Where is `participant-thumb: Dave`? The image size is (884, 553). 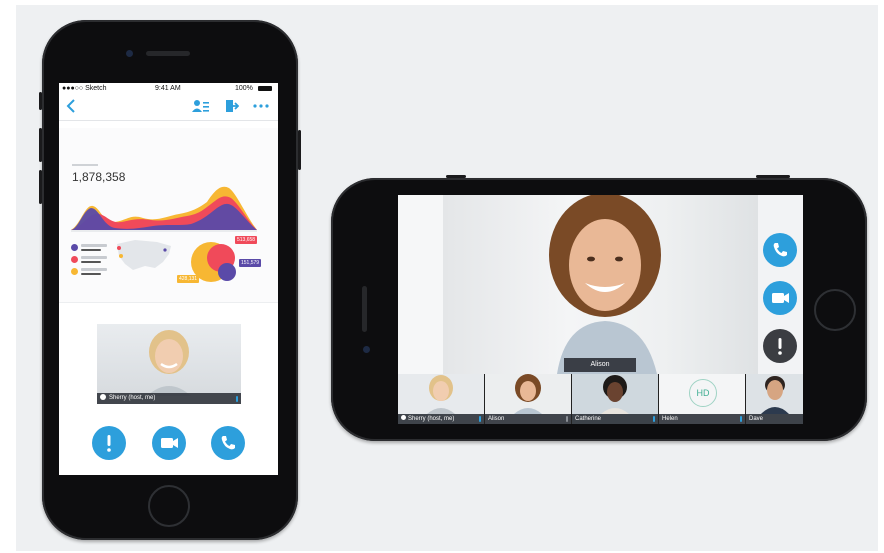 participant-thumb: Dave is located at coordinates (774, 399).